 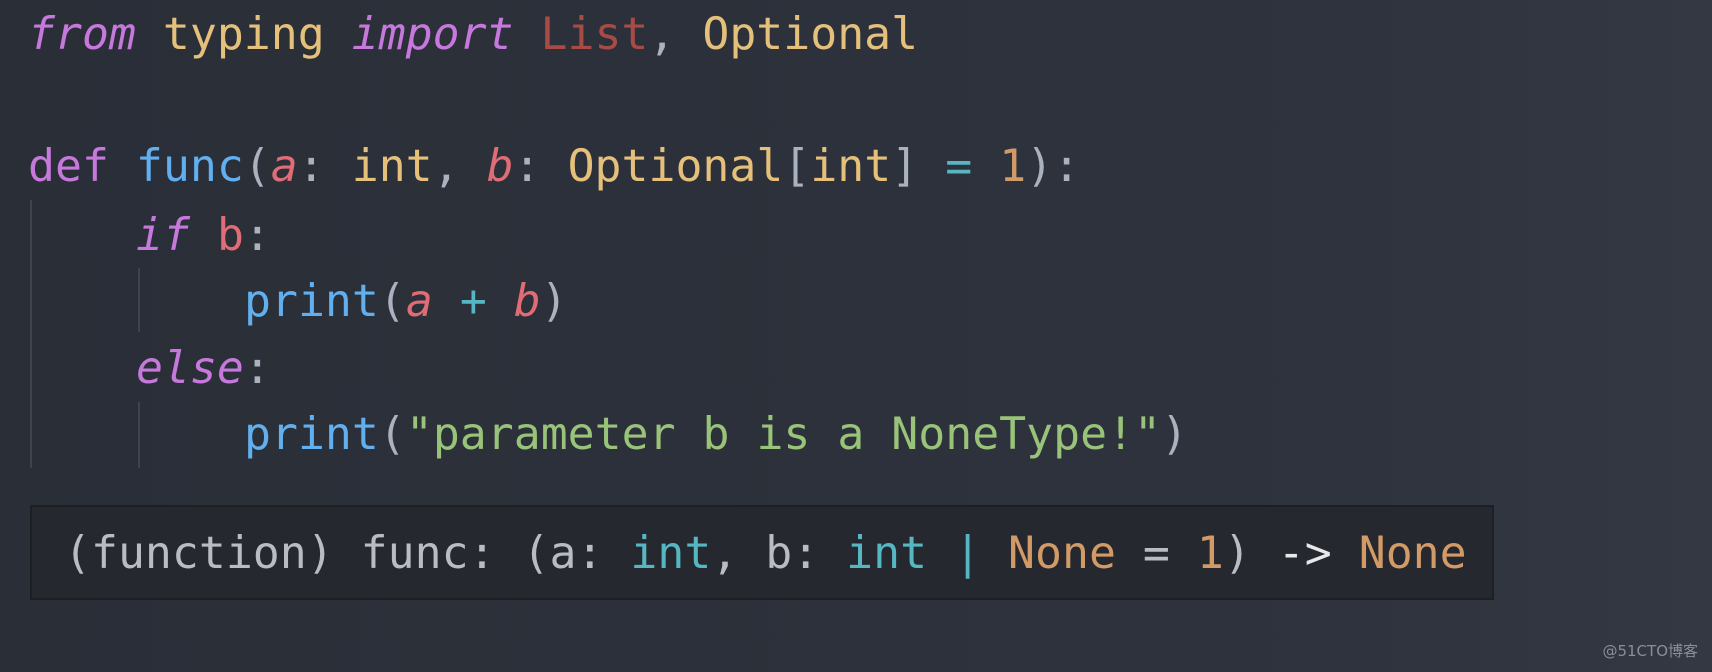 What do you see at coordinates (406, 300) in the screenshot?
I see `code-line-5: print(a + b)` at bounding box center [406, 300].